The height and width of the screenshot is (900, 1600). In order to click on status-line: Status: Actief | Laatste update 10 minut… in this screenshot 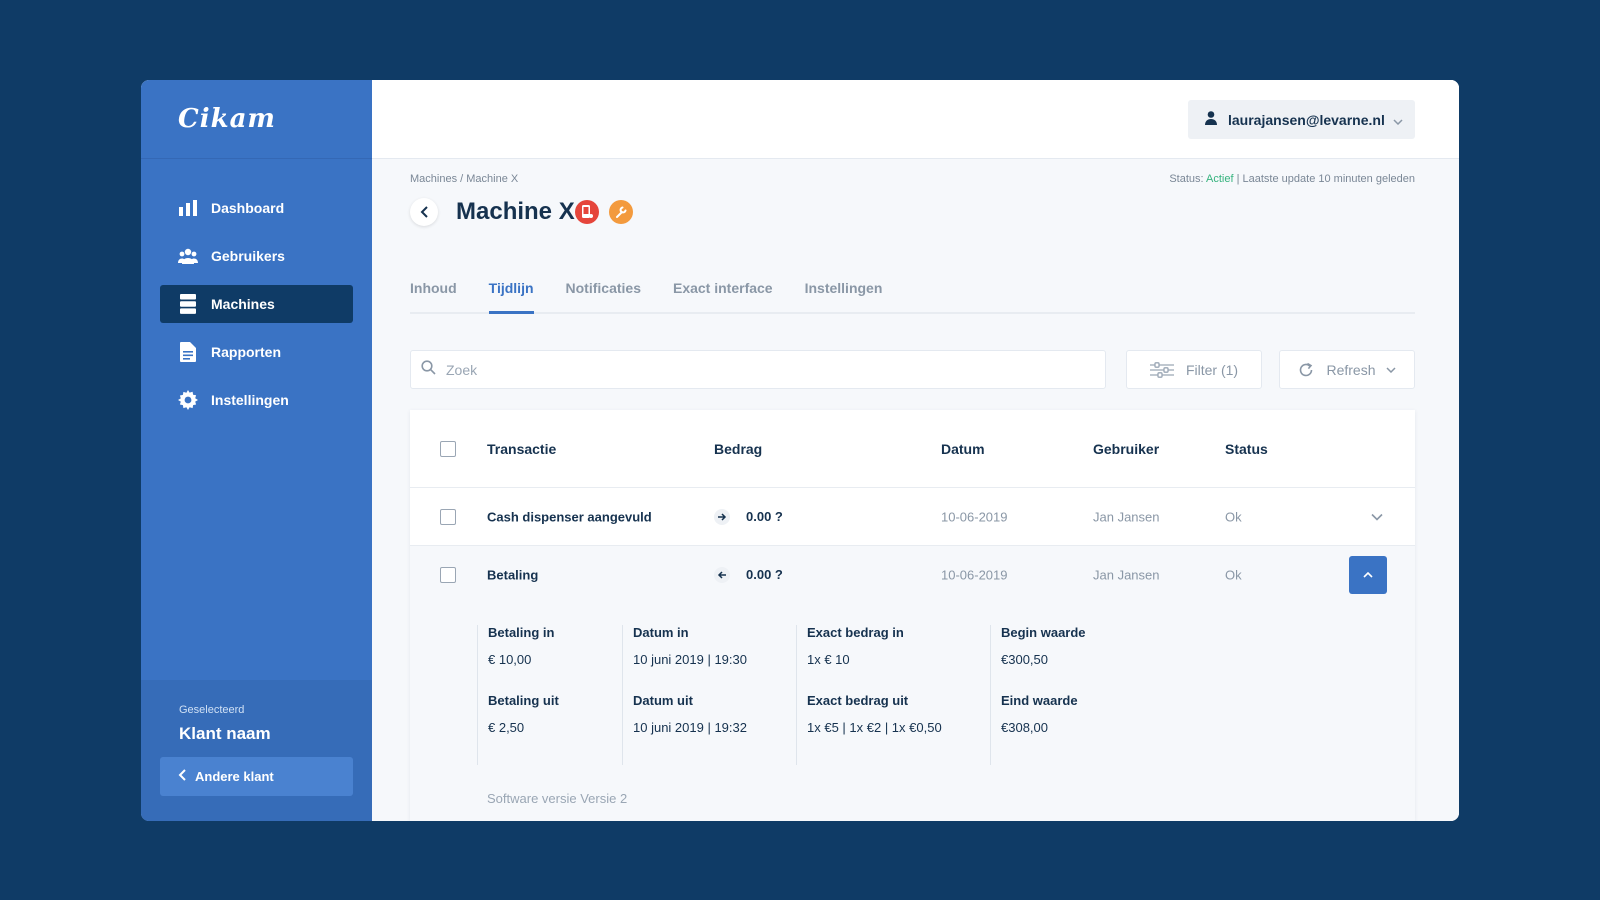, I will do `click(1292, 179)`.